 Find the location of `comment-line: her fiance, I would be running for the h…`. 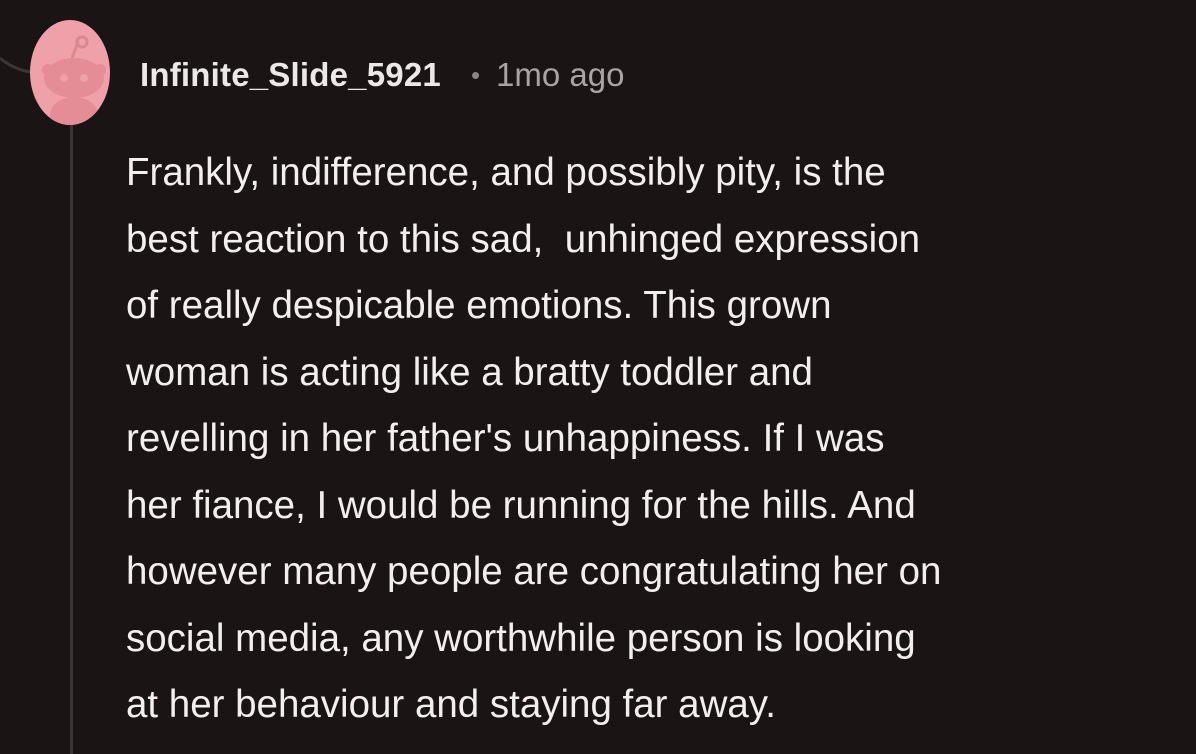

comment-line: her fiance, I would be running for the h… is located at coordinates (521, 505).